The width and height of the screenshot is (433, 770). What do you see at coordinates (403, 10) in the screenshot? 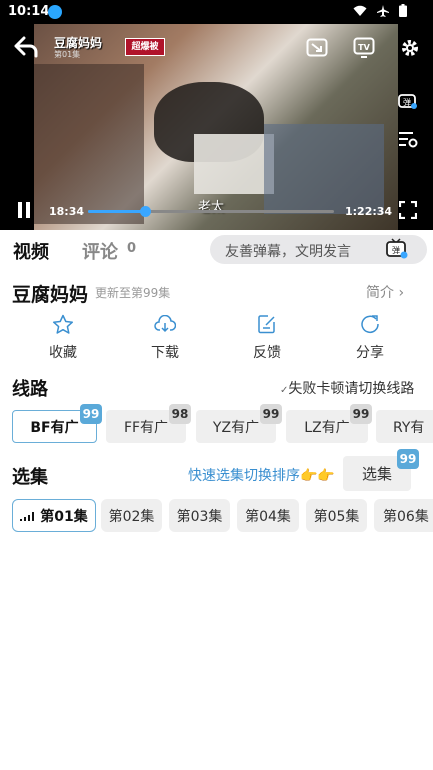
I see `battery-icon` at bounding box center [403, 10].